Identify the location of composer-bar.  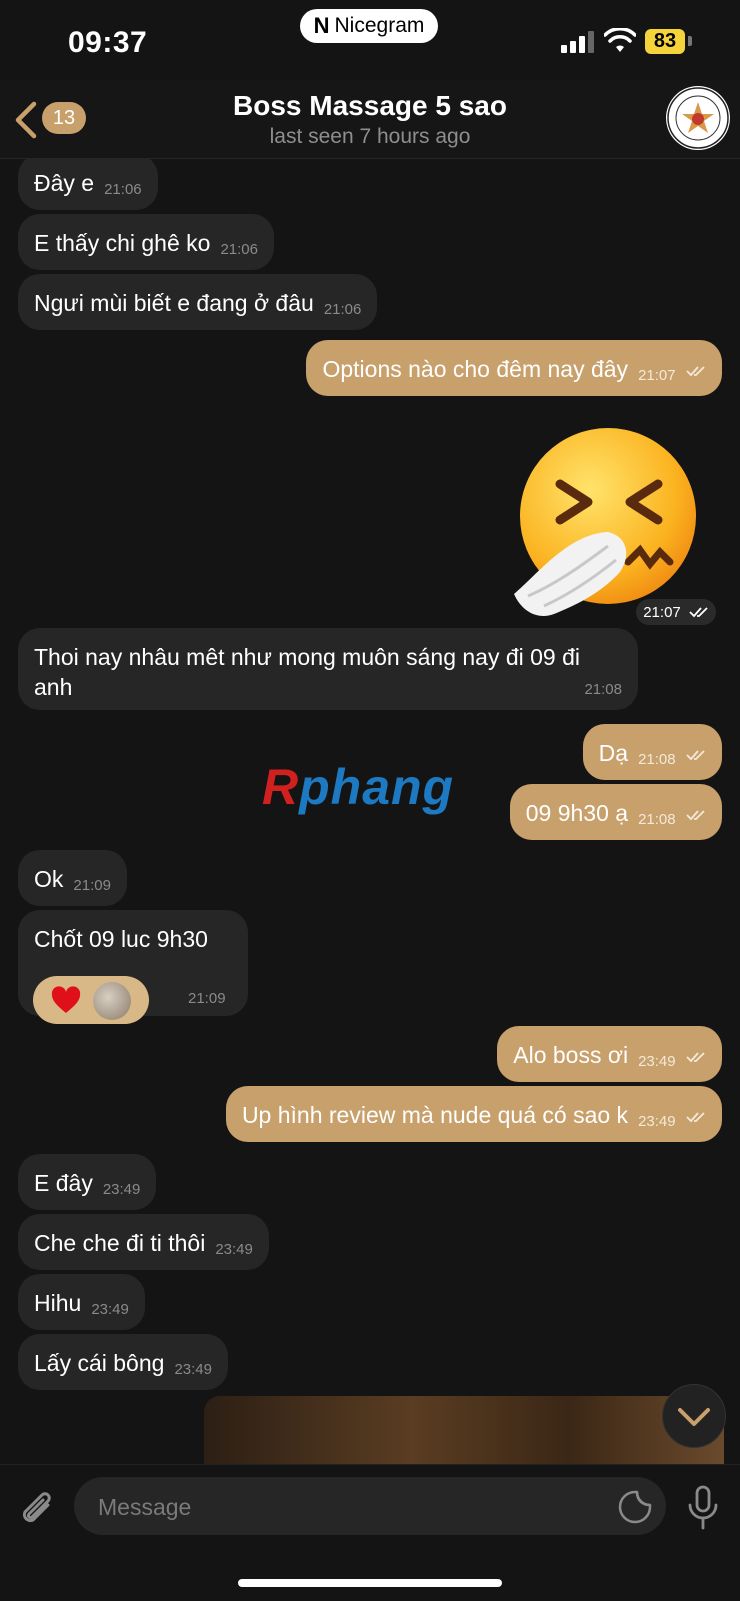
(370, 1532).